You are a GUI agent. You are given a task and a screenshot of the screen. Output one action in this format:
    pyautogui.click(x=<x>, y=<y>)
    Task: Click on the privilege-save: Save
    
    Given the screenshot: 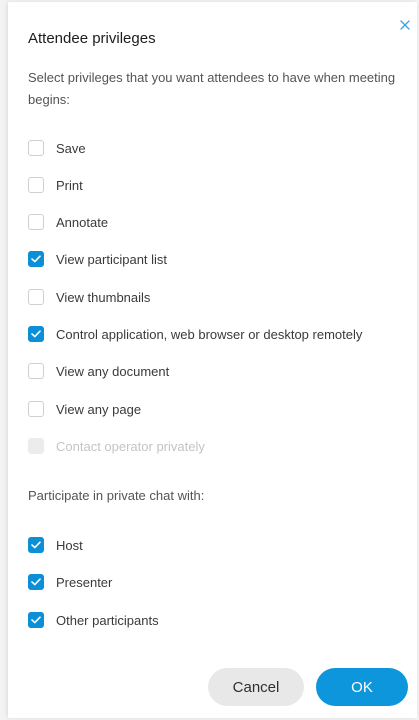 What is the action you would take?
    pyautogui.click(x=57, y=148)
    